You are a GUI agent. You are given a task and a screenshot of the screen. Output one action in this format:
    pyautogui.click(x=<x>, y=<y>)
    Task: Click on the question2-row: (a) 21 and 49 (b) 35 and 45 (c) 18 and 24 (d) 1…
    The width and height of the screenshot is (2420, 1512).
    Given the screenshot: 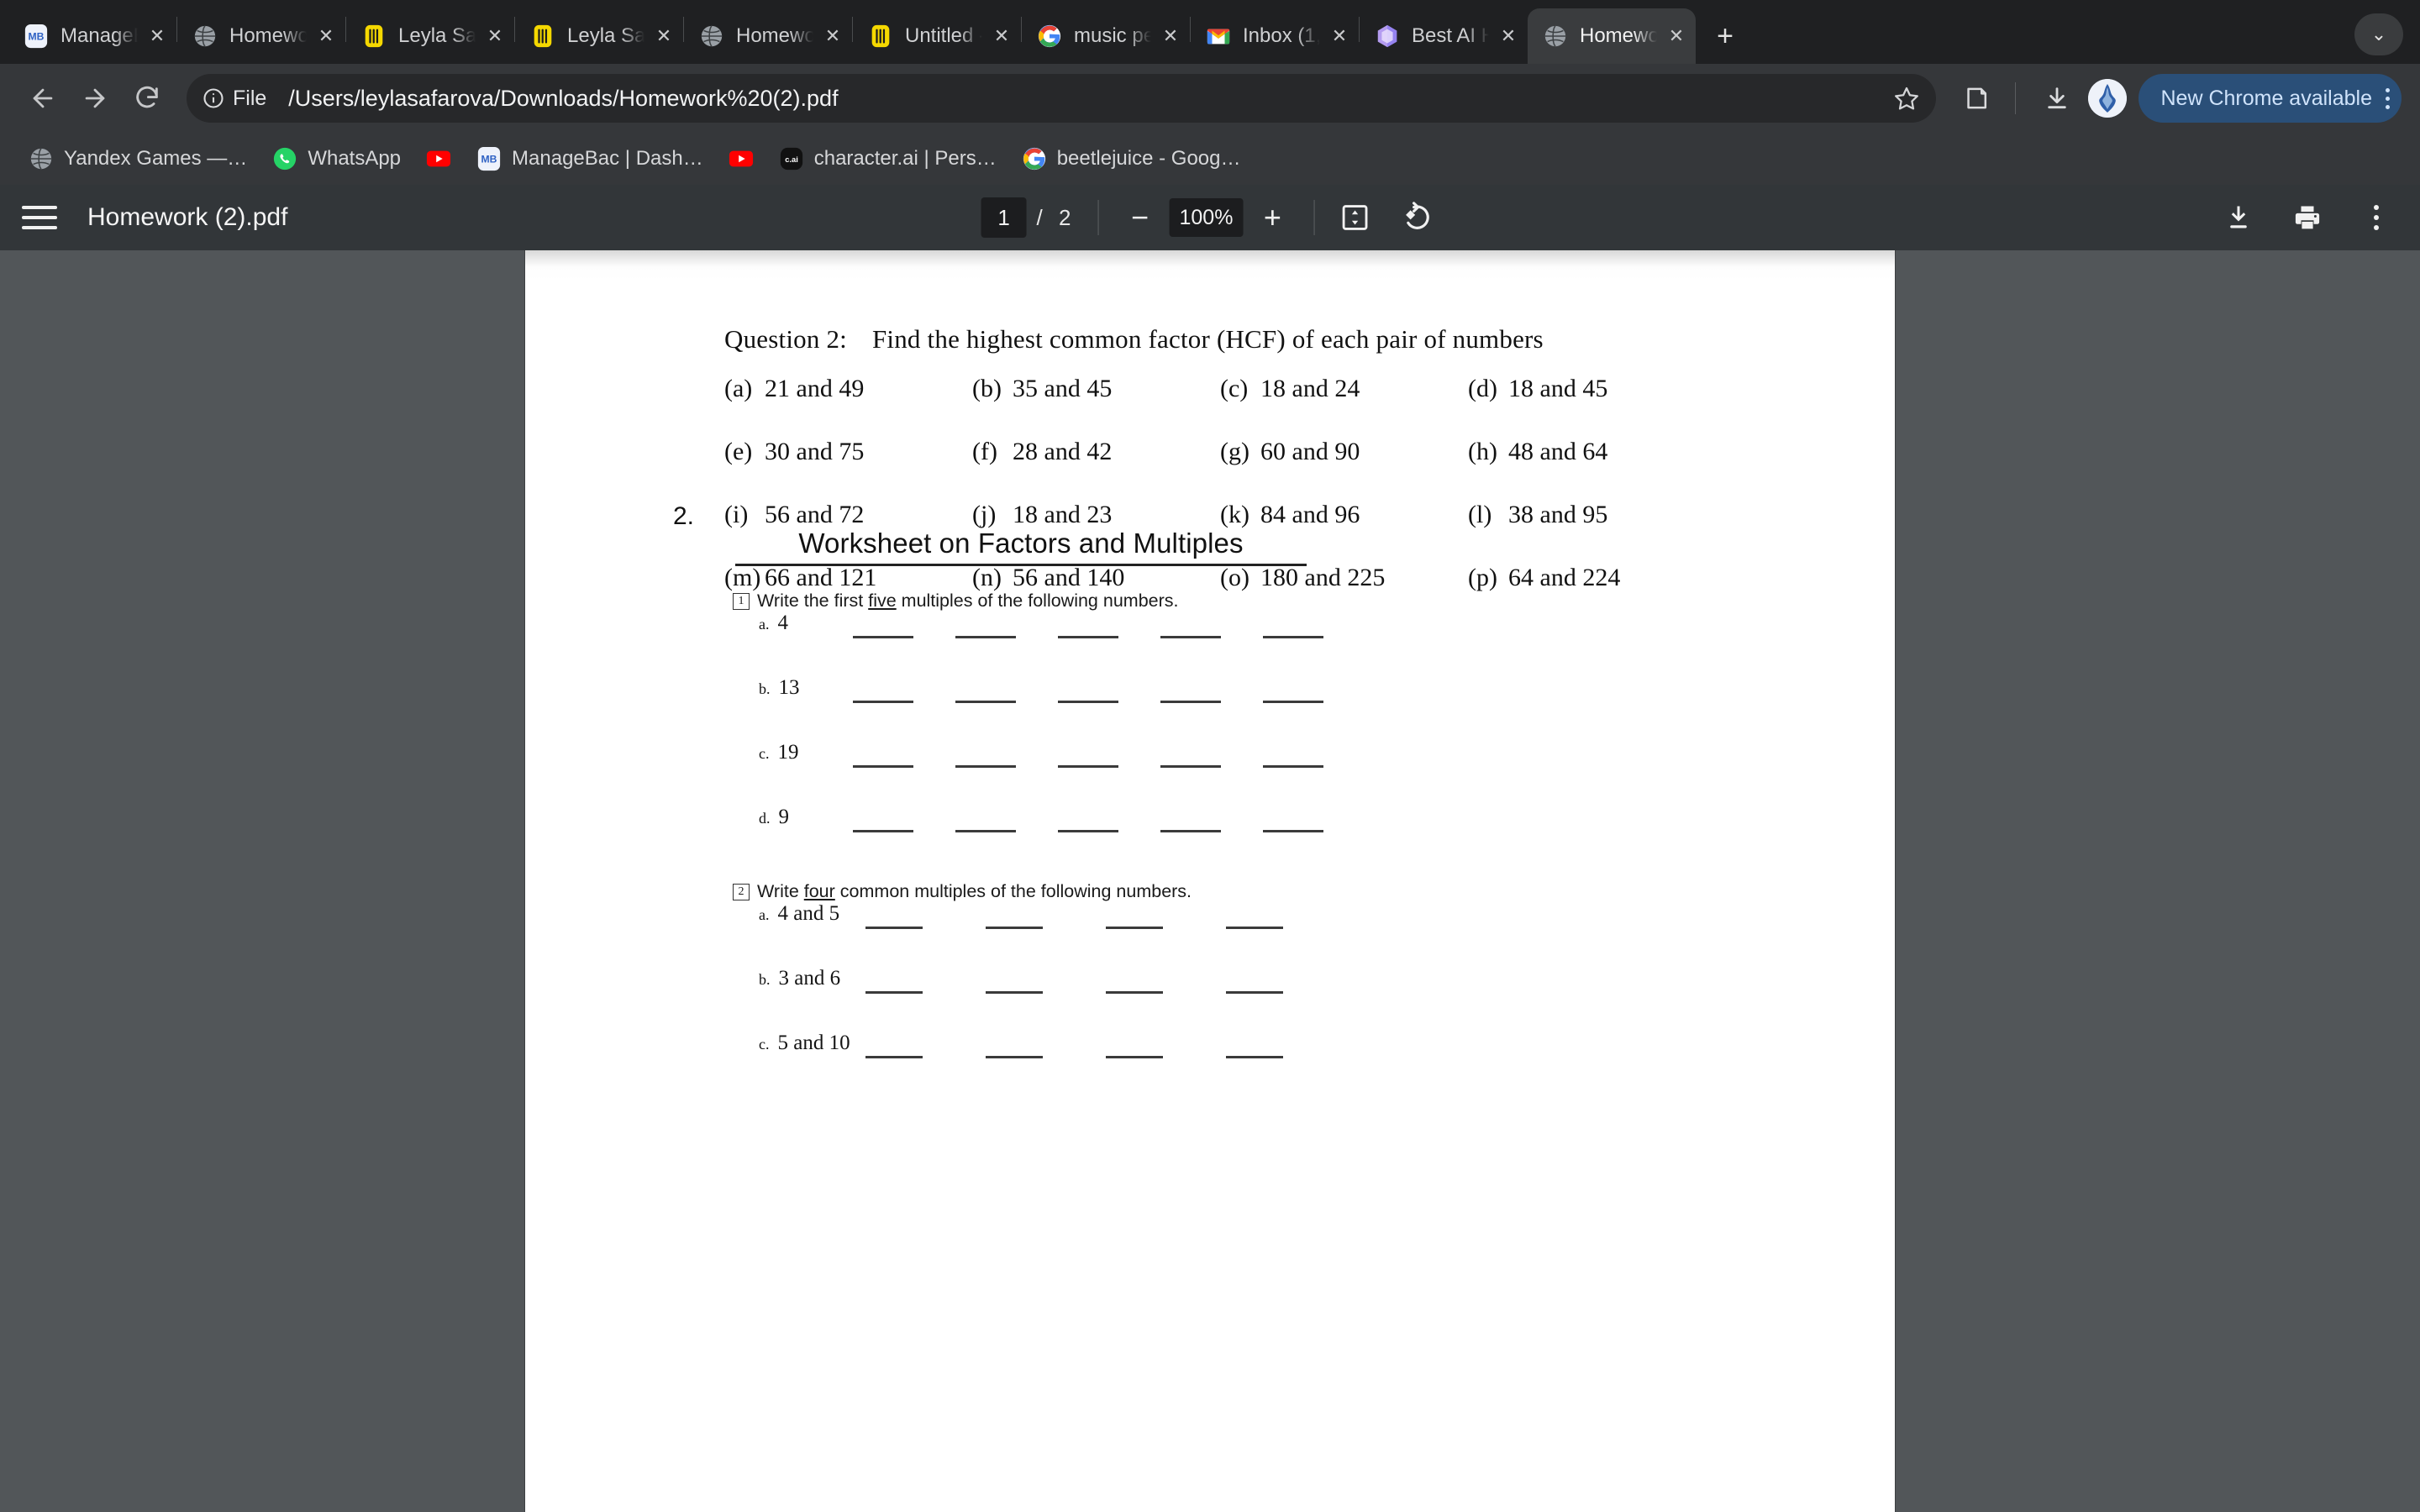 What is the action you would take?
    pyautogui.click(x=1220, y=406)
    